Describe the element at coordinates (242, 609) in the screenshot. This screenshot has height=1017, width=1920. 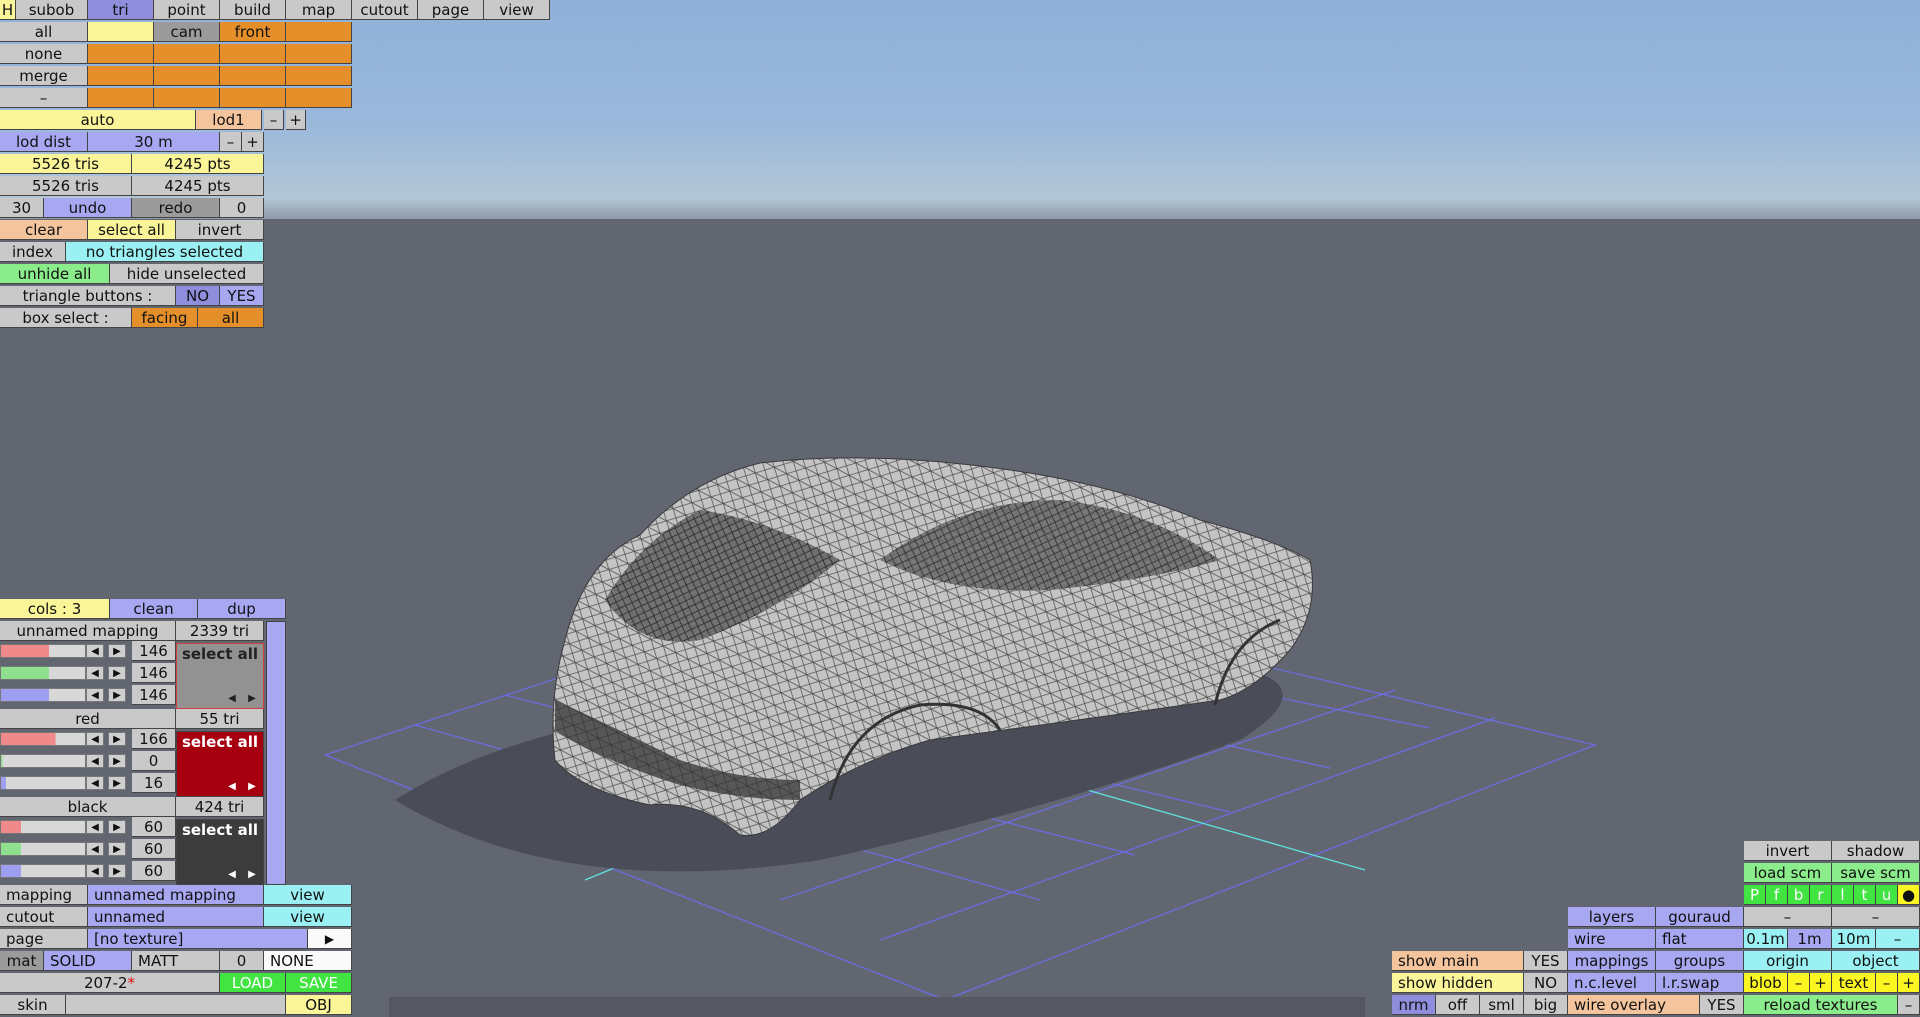
I see `dup-button: dup` at that location.